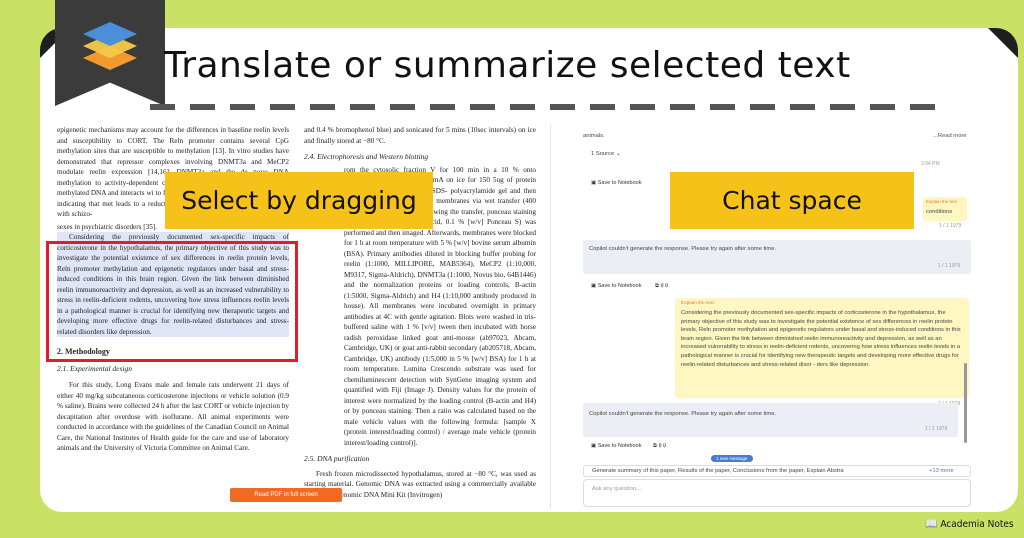 This screenshot has height=538, width=1024. What do you see at coordinates (603, 154) in the screenshot?
I see `source-label: 1 Source` at bounding box center [603, 154].